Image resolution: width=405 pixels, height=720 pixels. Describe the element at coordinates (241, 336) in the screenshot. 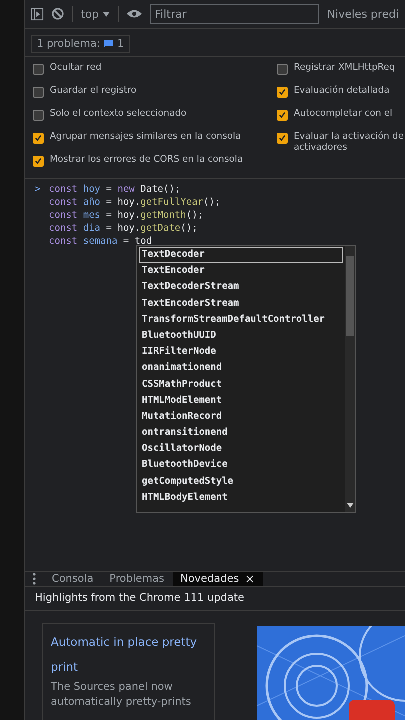

I see `suggestion-item: BluetoothUUID` at that location.